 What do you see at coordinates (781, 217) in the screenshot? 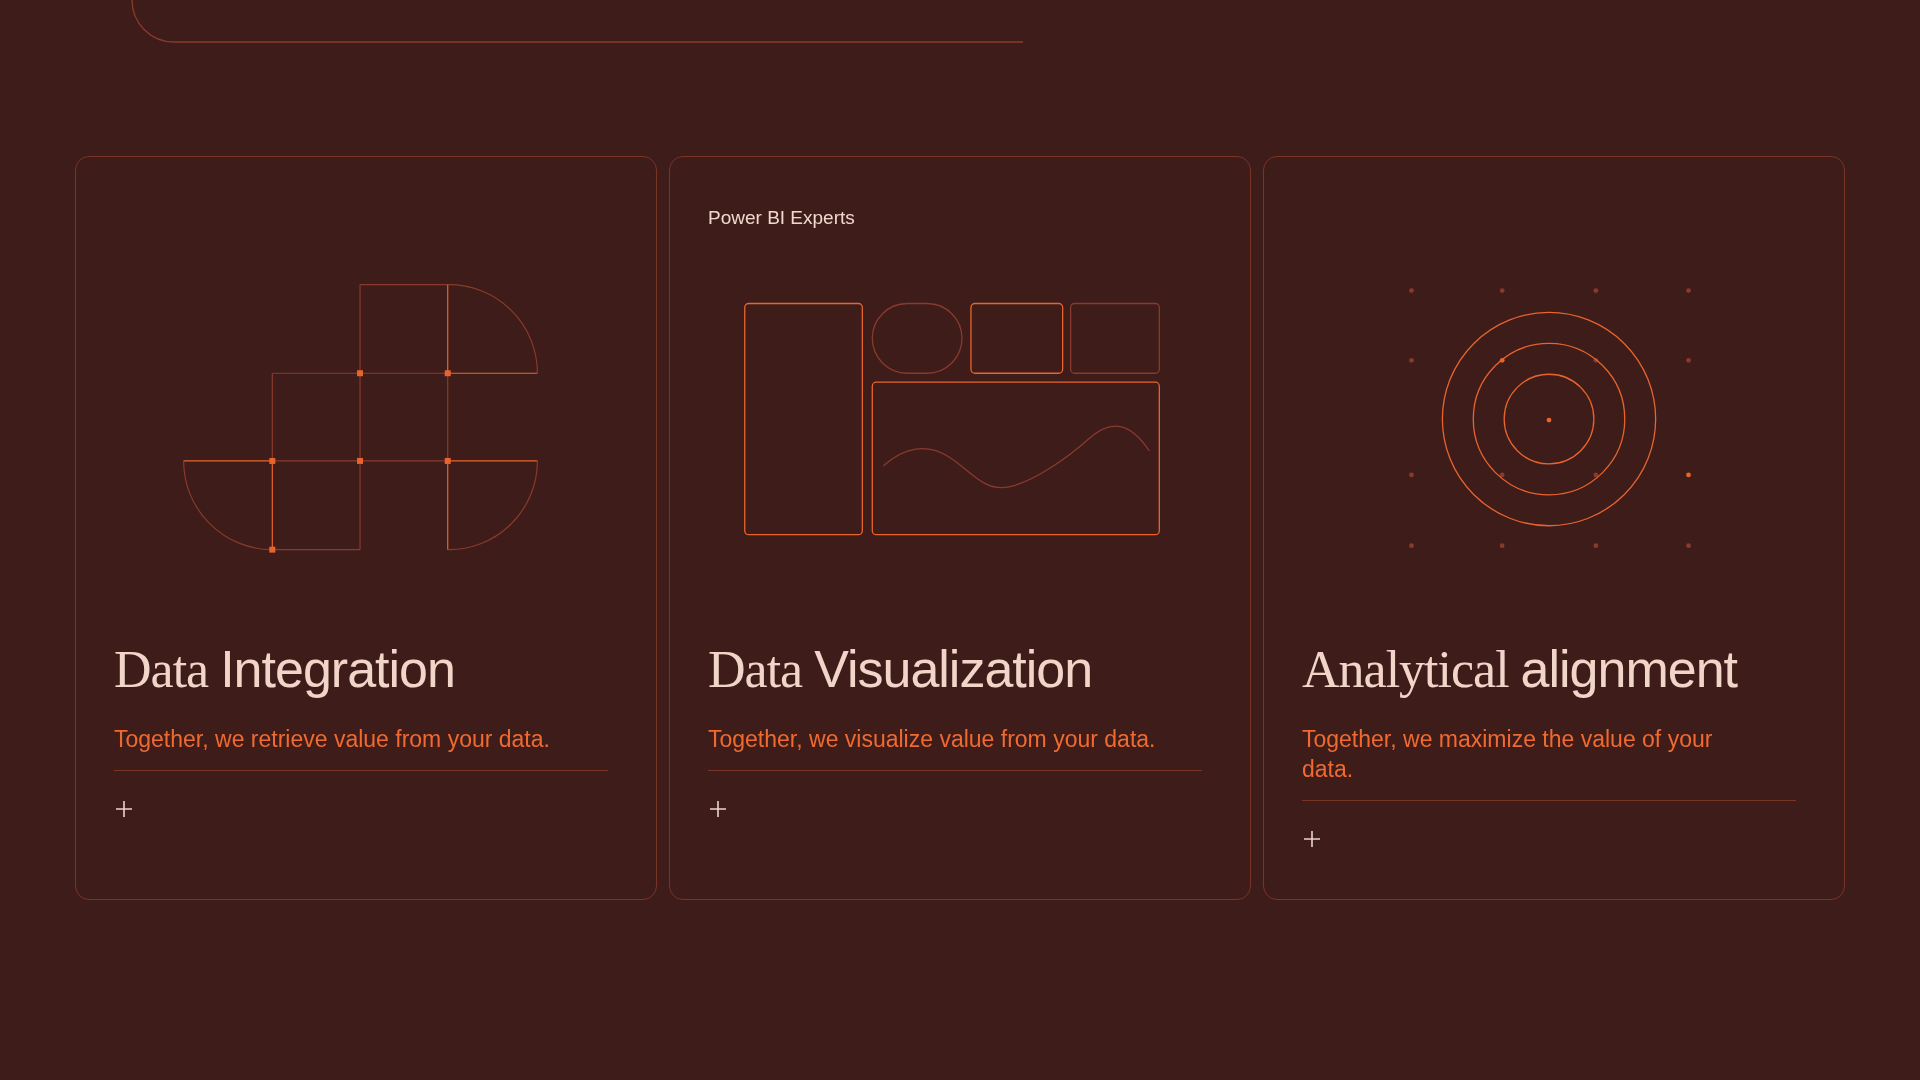
I see `card-eyebrow: Power BI Experts` at bounding box center [781, 217].